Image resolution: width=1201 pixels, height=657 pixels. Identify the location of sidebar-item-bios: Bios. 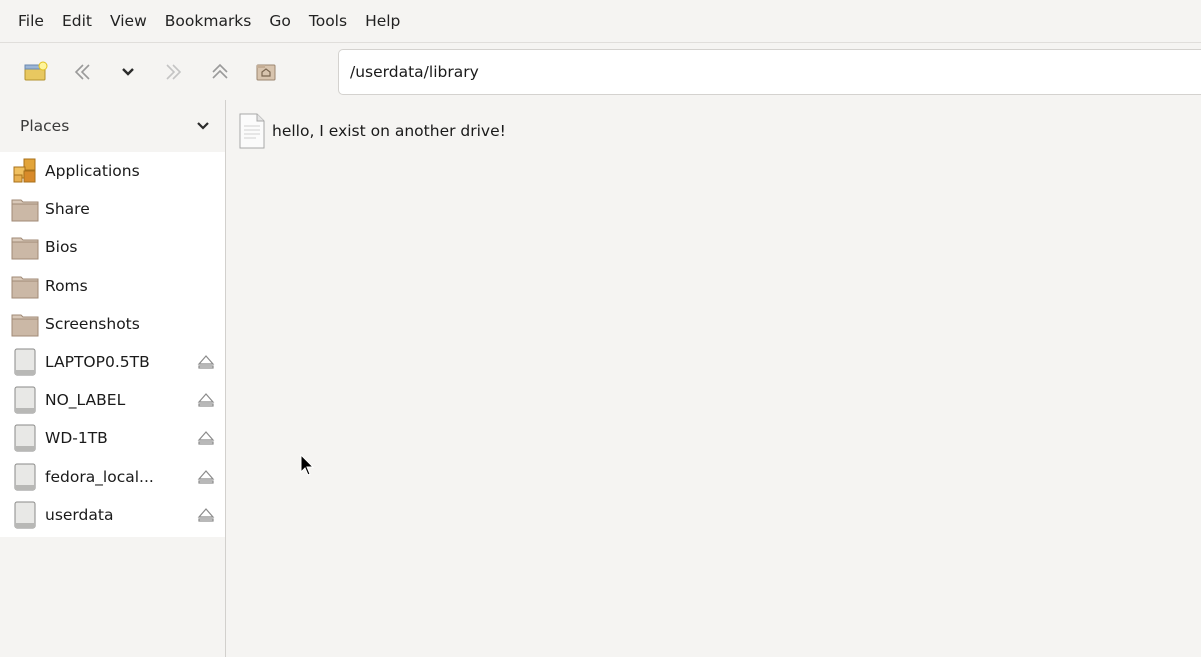
(112, 247).